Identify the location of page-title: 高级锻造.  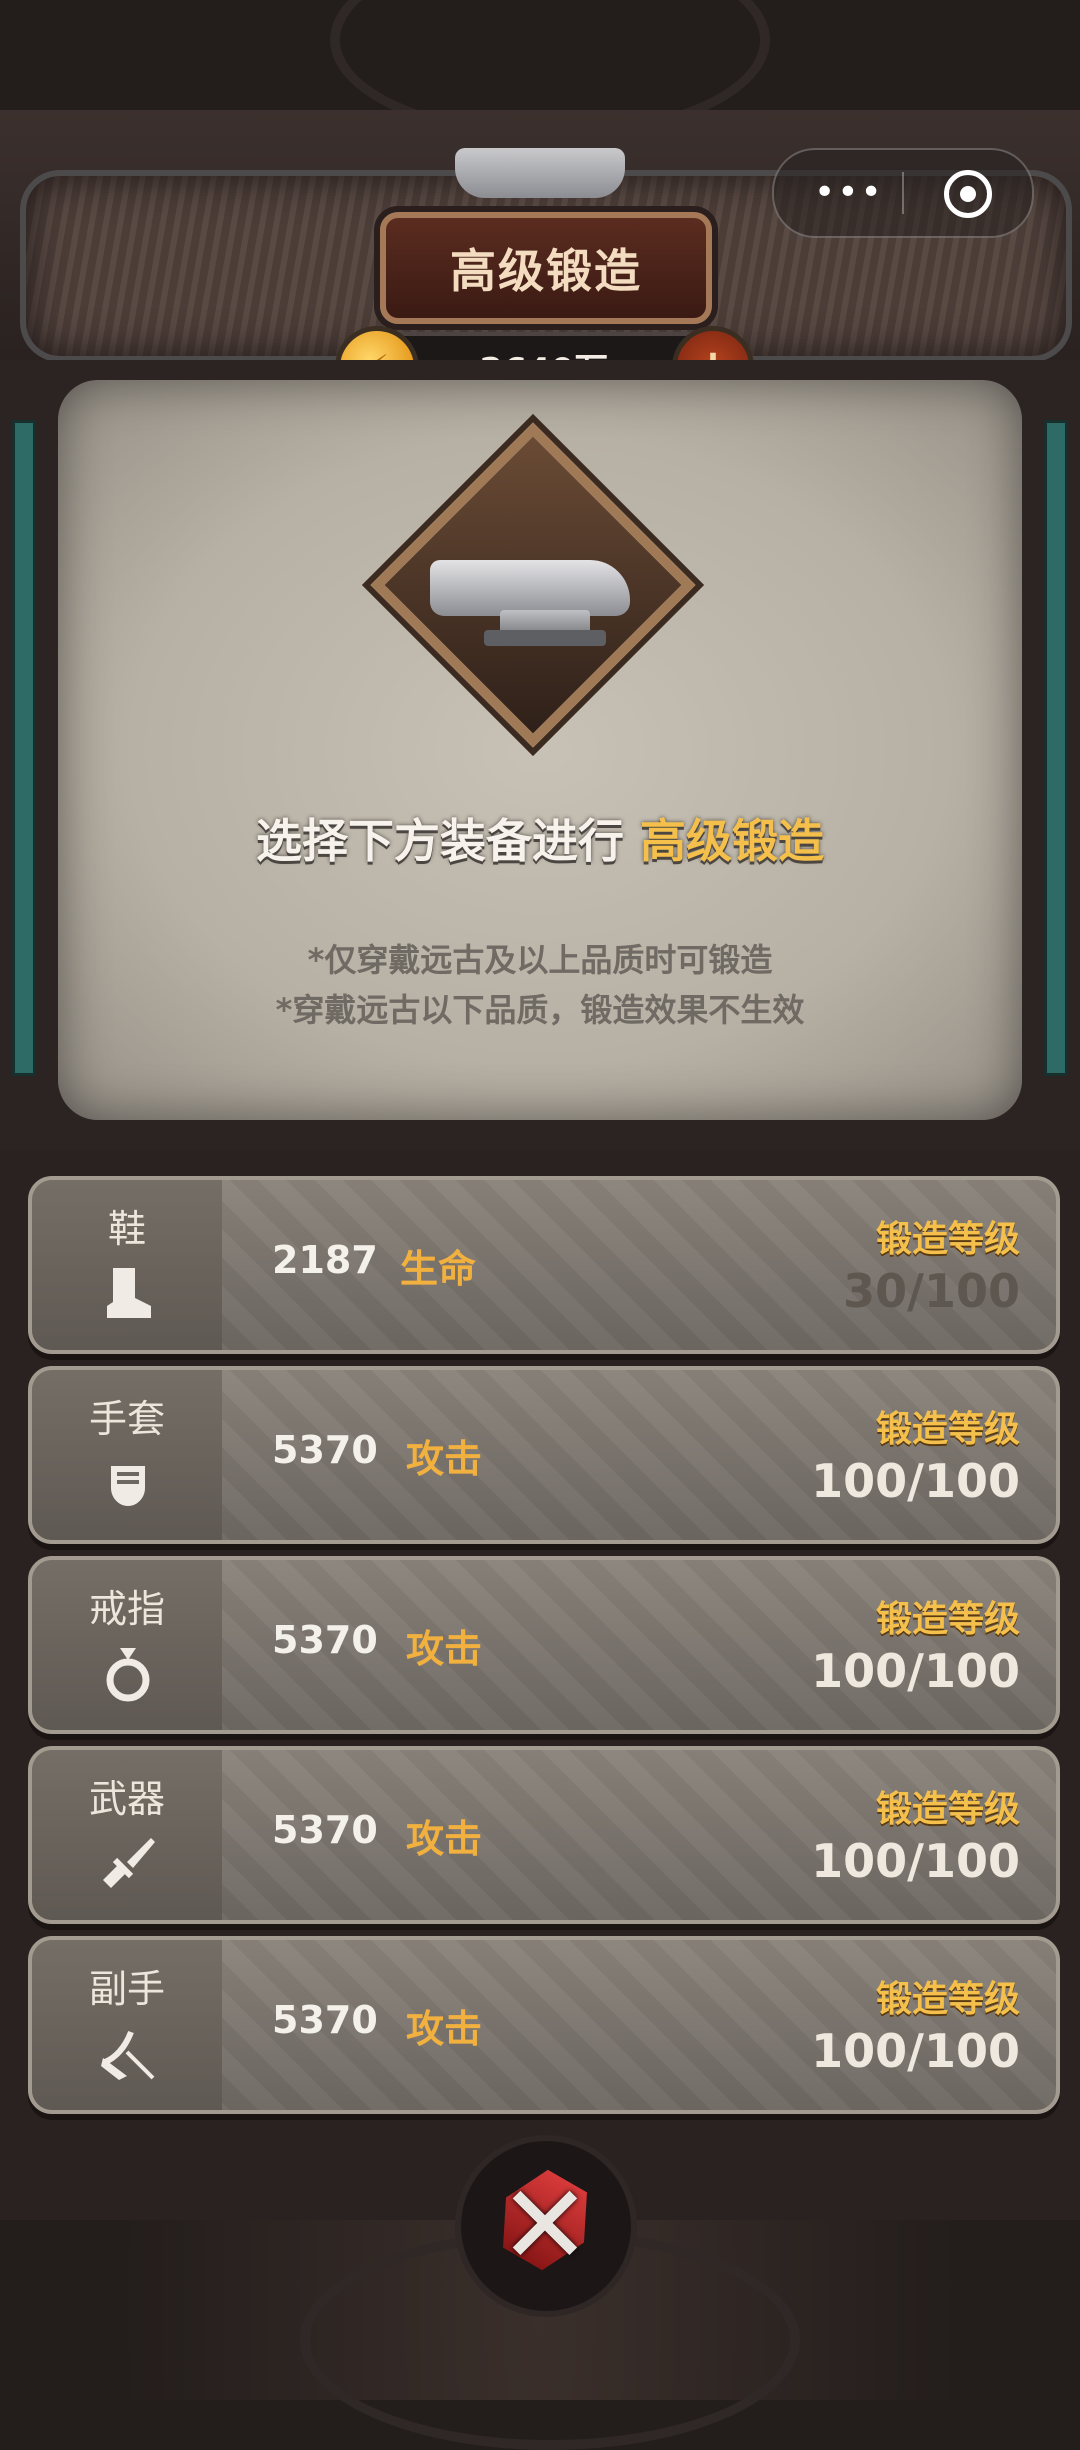
(546, 271).